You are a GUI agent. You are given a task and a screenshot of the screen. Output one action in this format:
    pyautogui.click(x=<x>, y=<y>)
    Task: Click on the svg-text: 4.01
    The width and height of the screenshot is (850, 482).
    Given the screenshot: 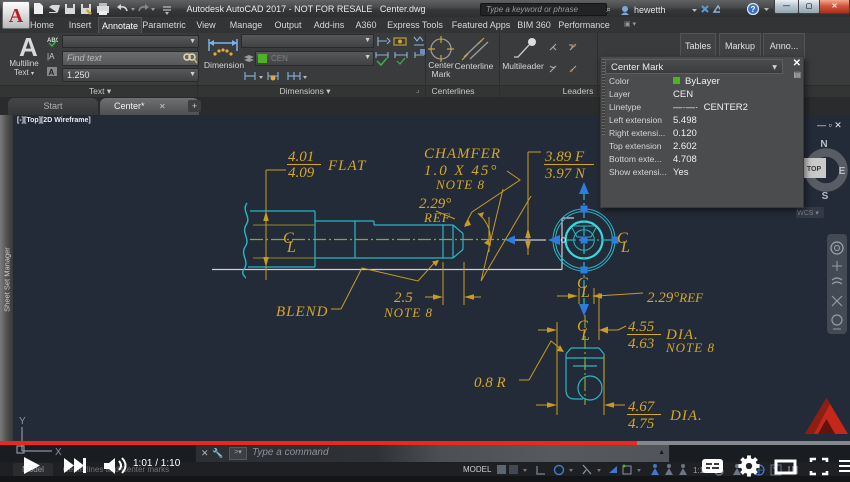 What is the action you would take?
    pyautogui.click(x=301, y=157)
    